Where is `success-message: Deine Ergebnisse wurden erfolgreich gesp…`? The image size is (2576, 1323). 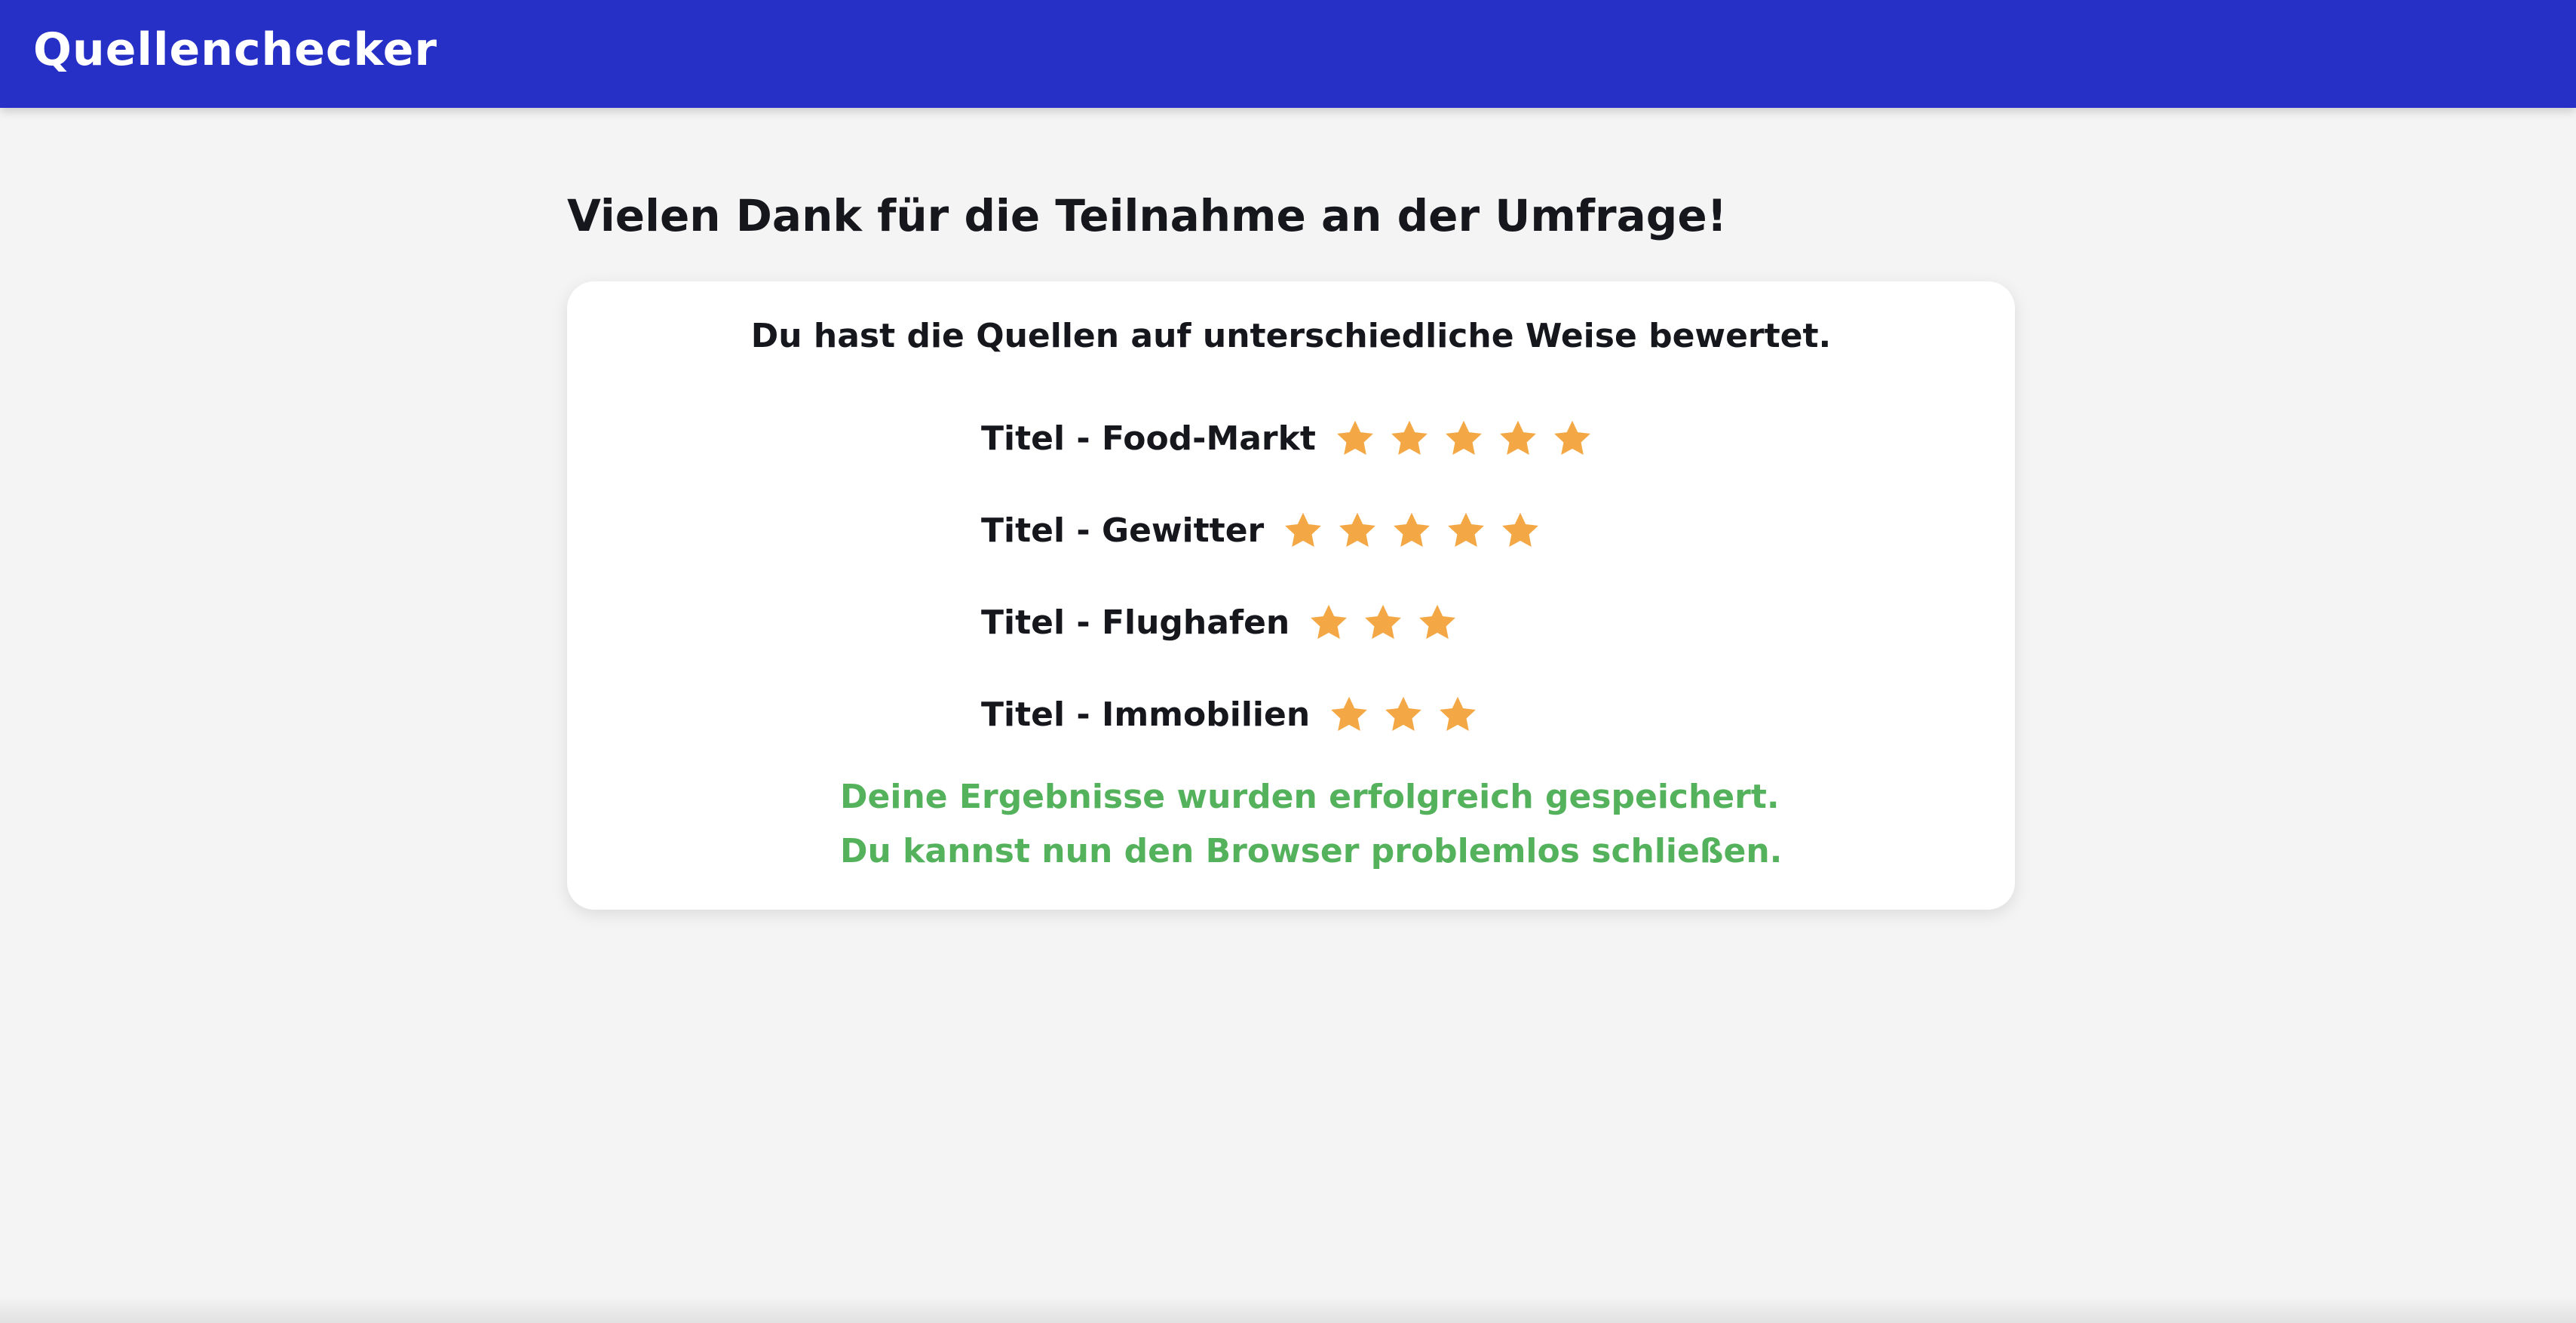 success-message: Deine Ergebnisse wurden erfolgreich gesp… is located at coordinates (1311, 825).